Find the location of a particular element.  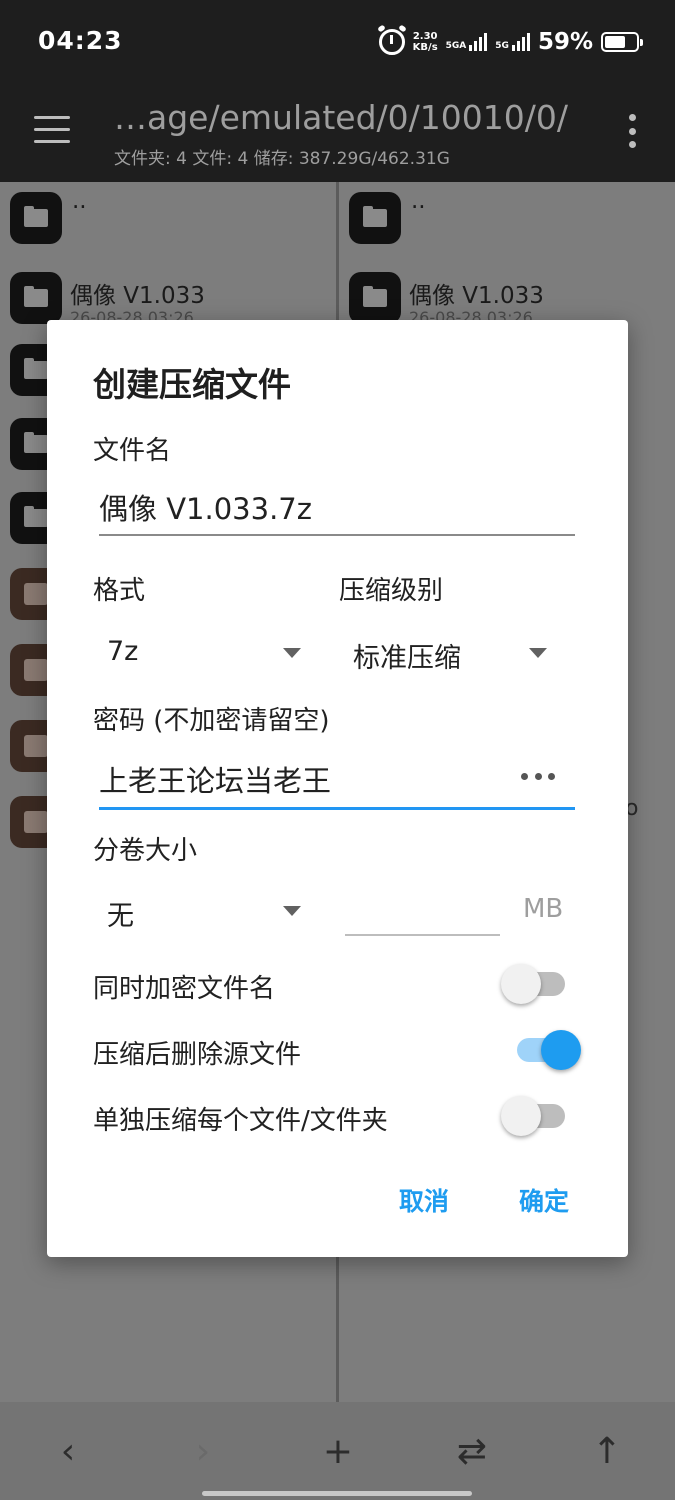

alarm-icon is located at coordinates (391, 42).